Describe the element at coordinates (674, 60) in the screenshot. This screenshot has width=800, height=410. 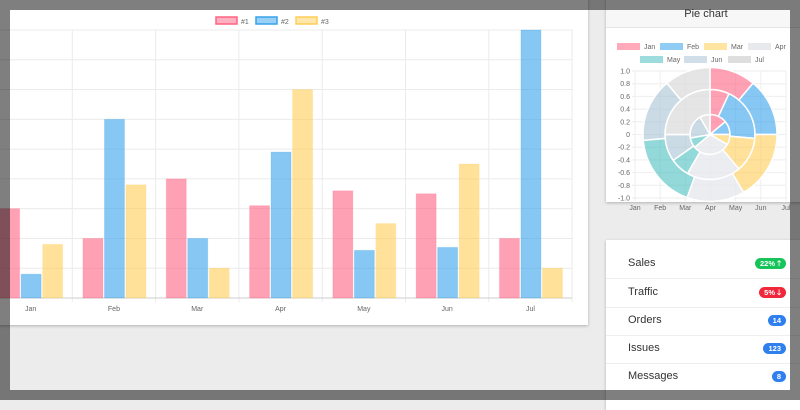
I see `legend-label: May` at that location.